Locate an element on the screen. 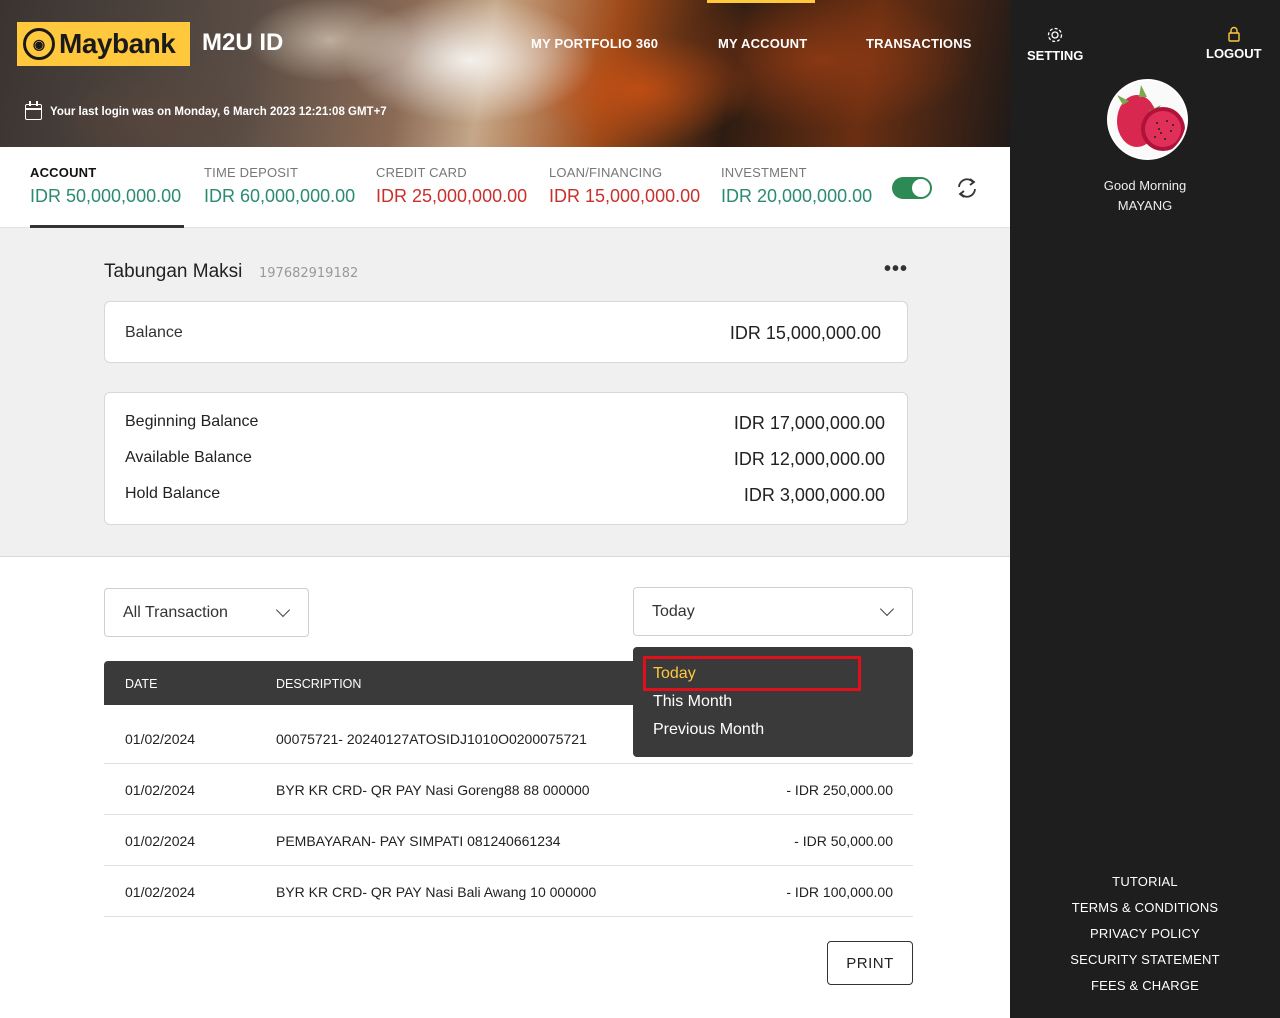 The height and width of the screenshot is (1018, 1280). gear-icon is located at coordinates (1055, 35).